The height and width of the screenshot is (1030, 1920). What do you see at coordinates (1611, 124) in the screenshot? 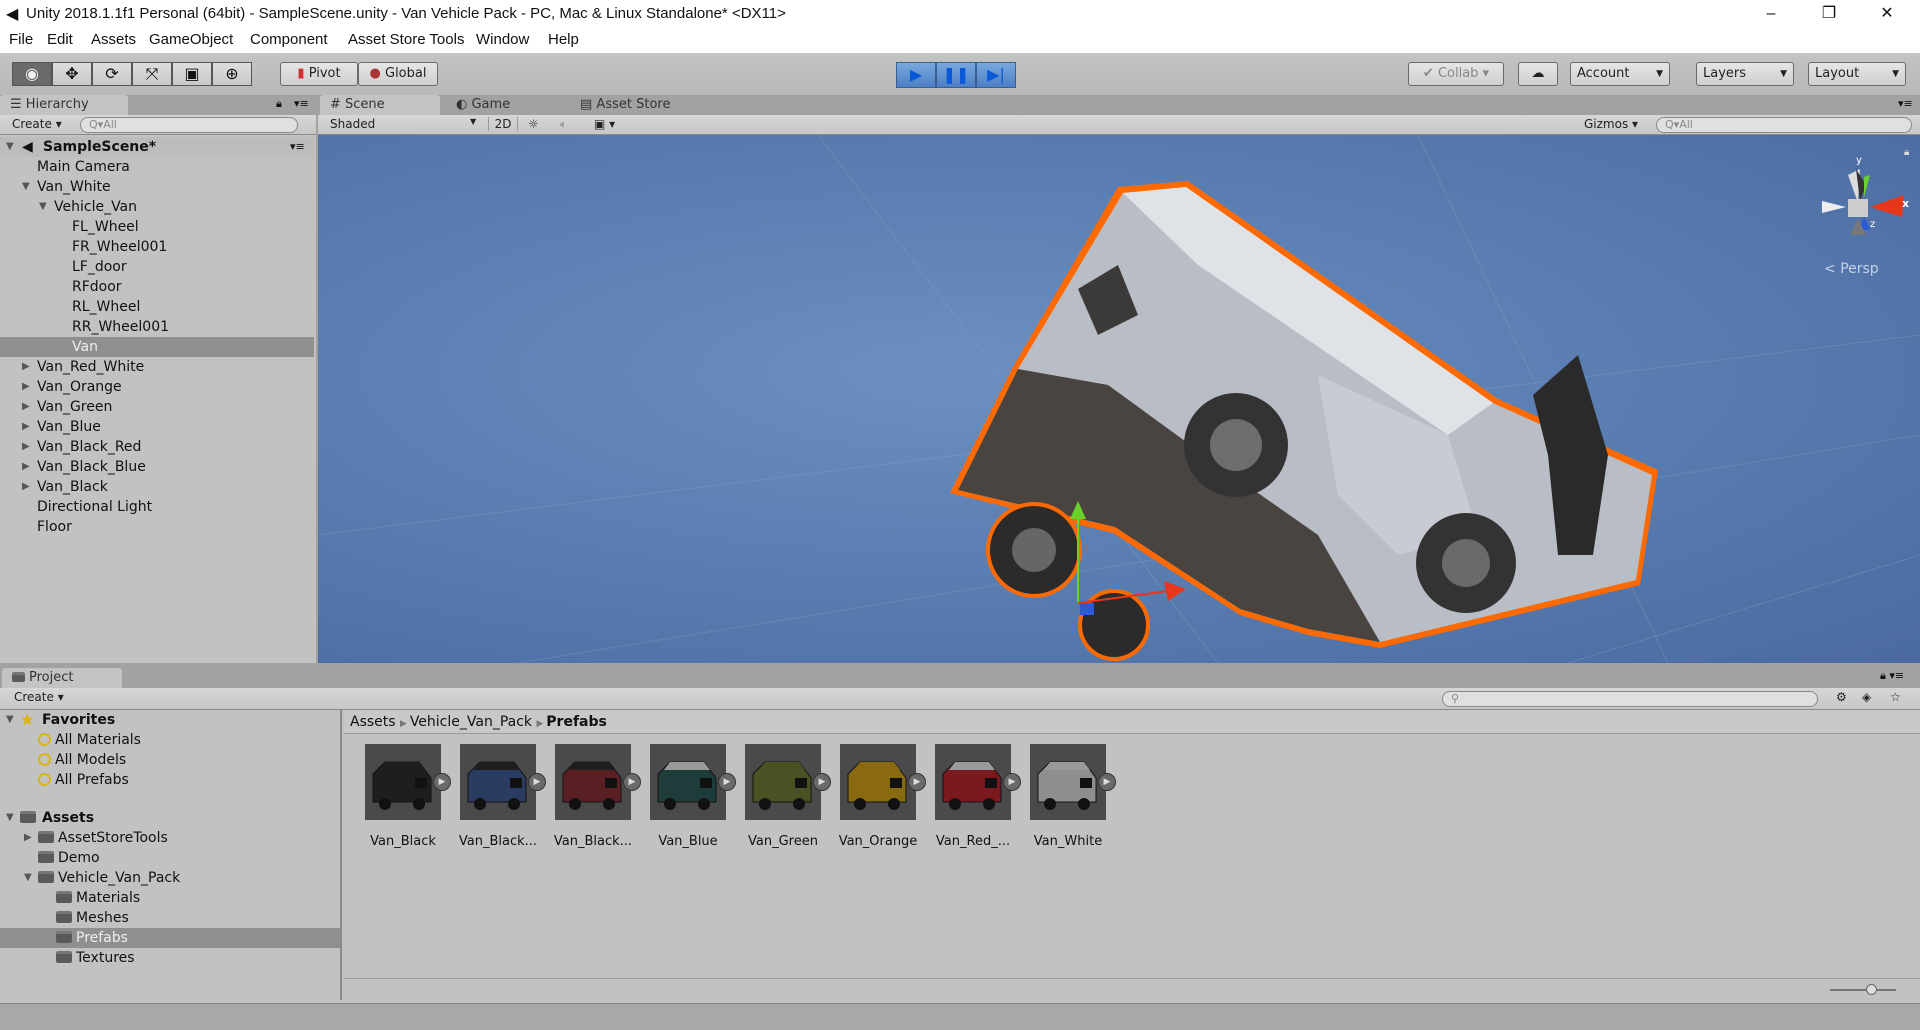
I see `gizmos-dropdown: Gizmos ▾` at bounding box center [1611, 124].